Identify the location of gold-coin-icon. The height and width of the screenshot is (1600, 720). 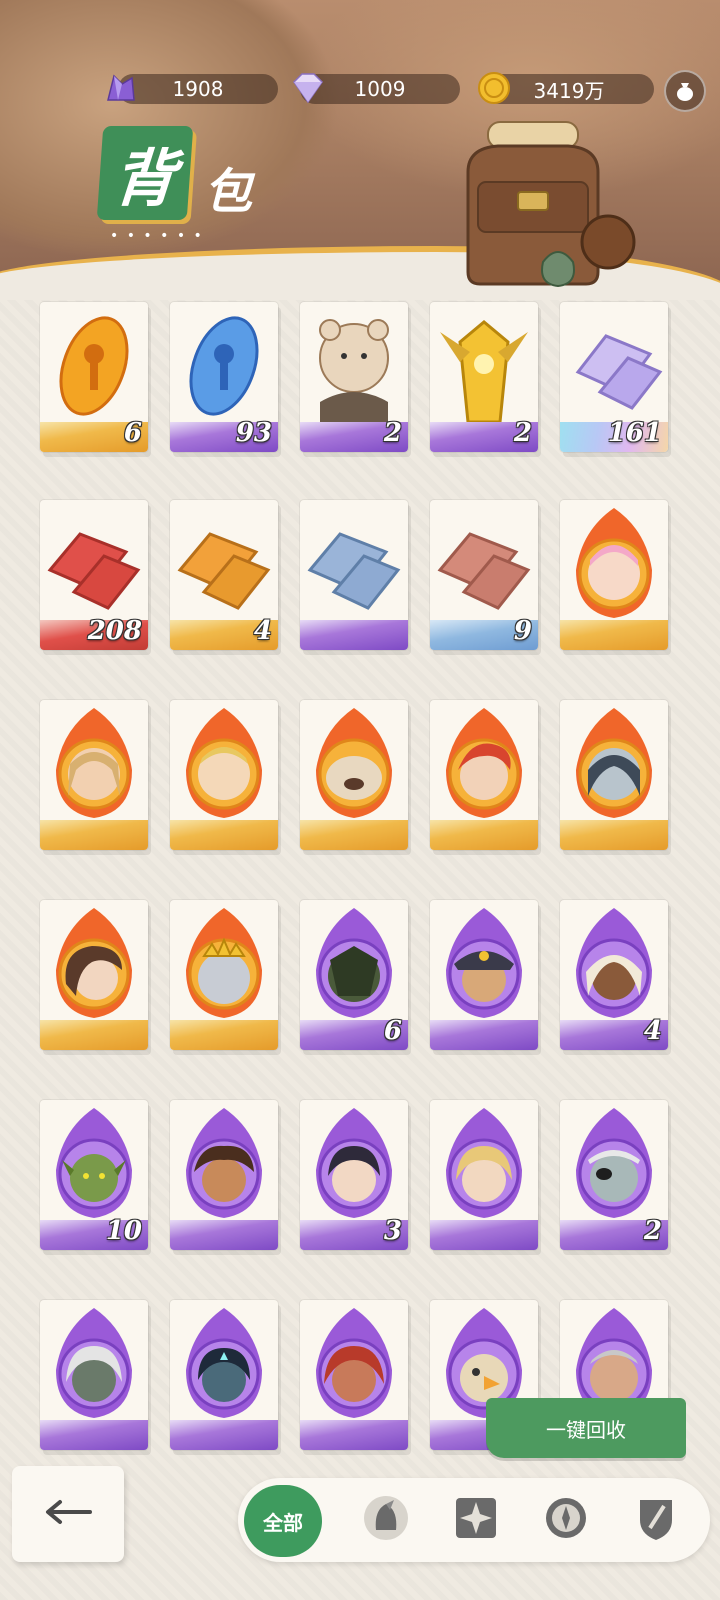
(494, 88).